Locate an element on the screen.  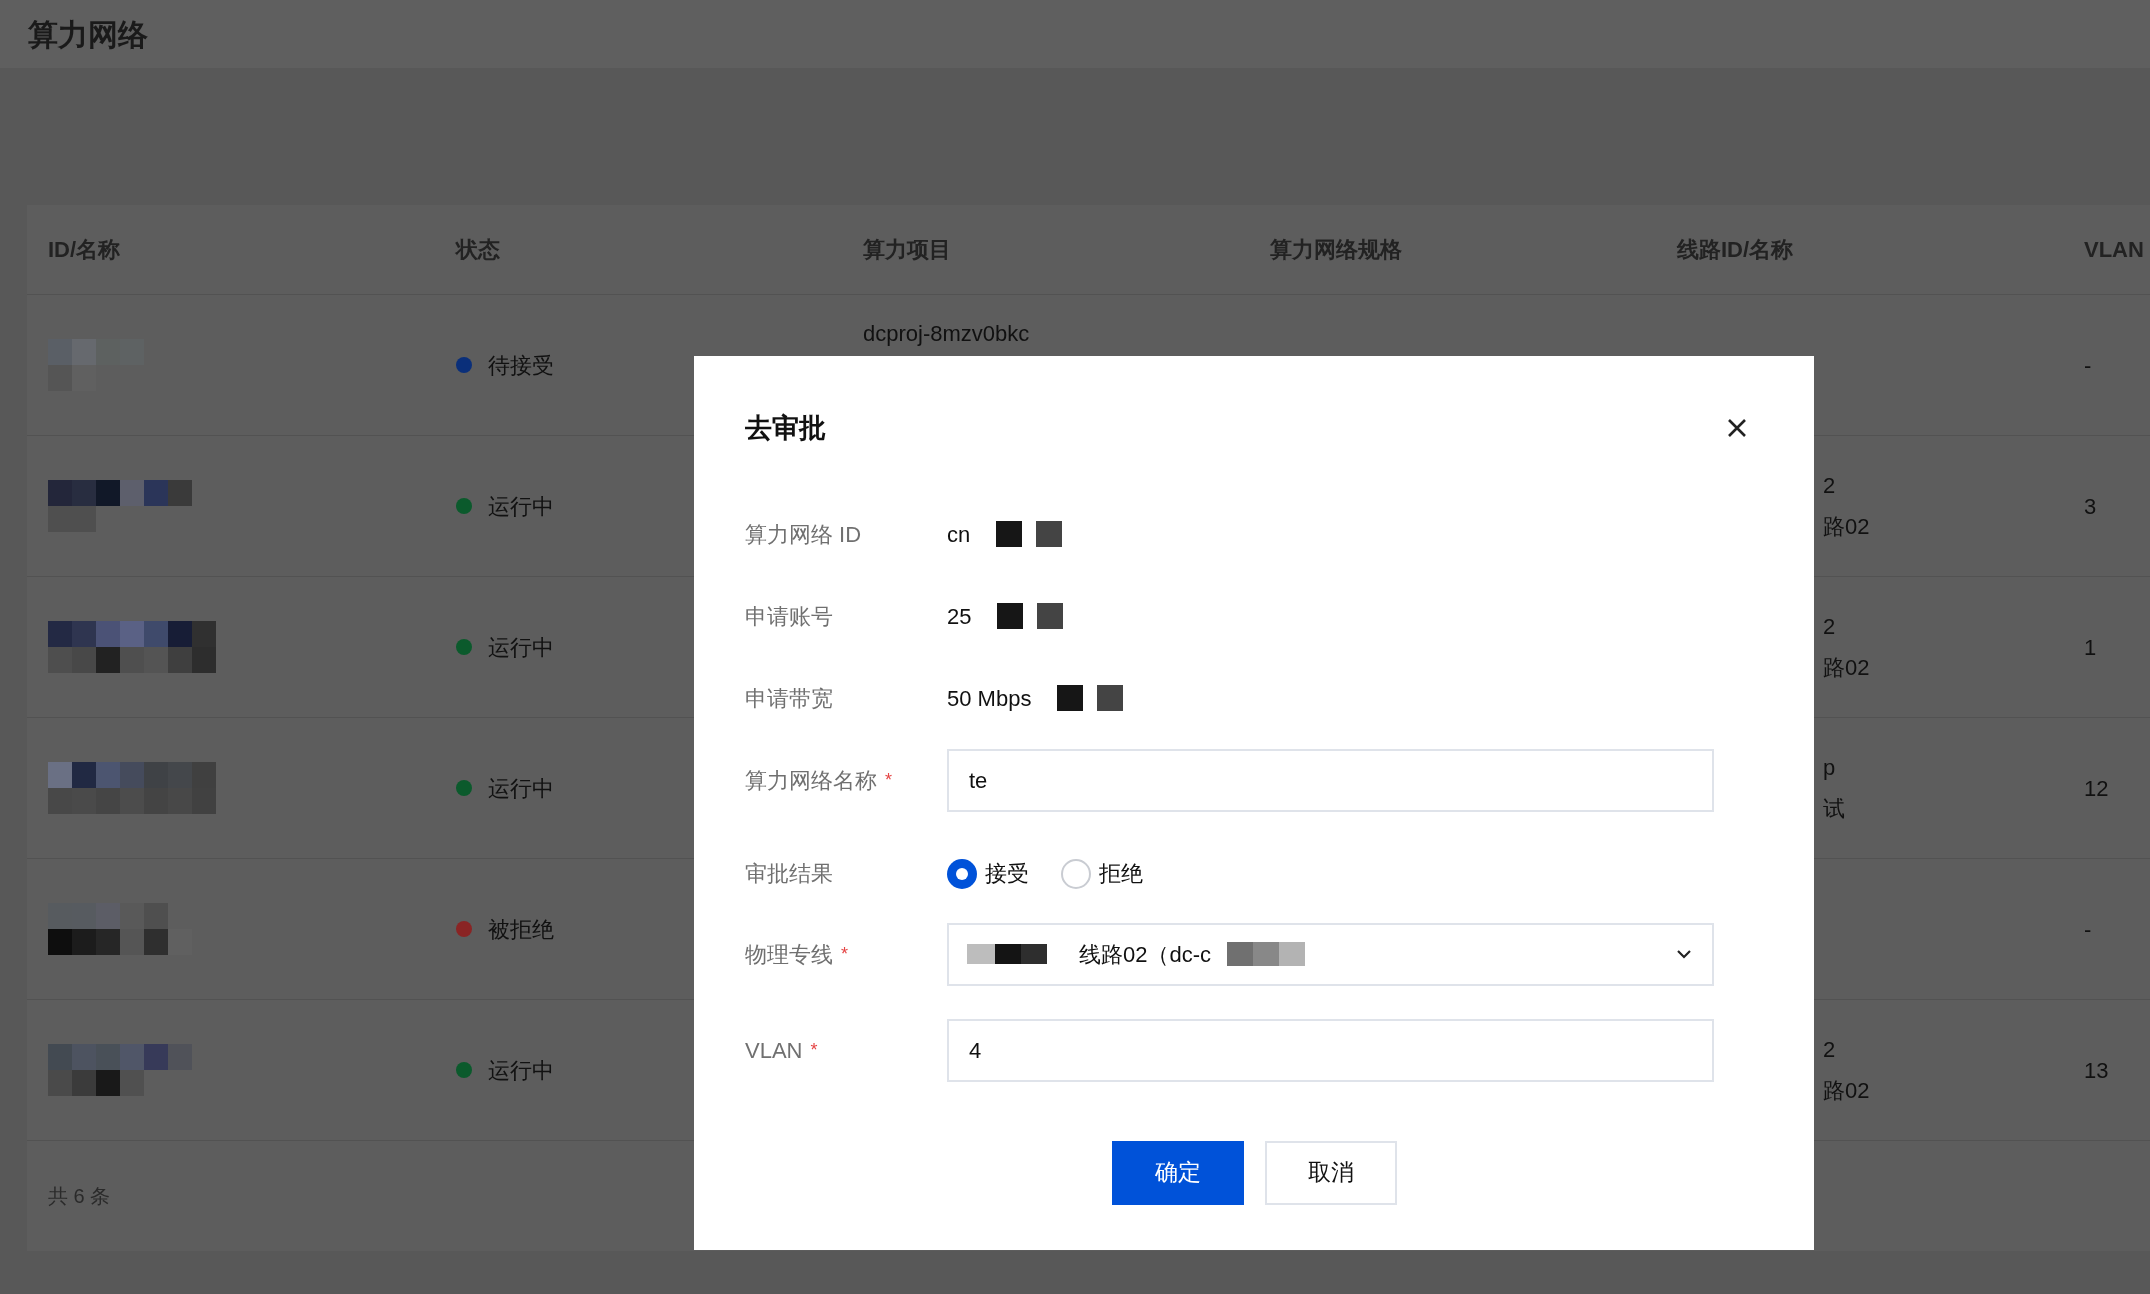
table-cell-text: 试 is located at coordinates (1834, 809).